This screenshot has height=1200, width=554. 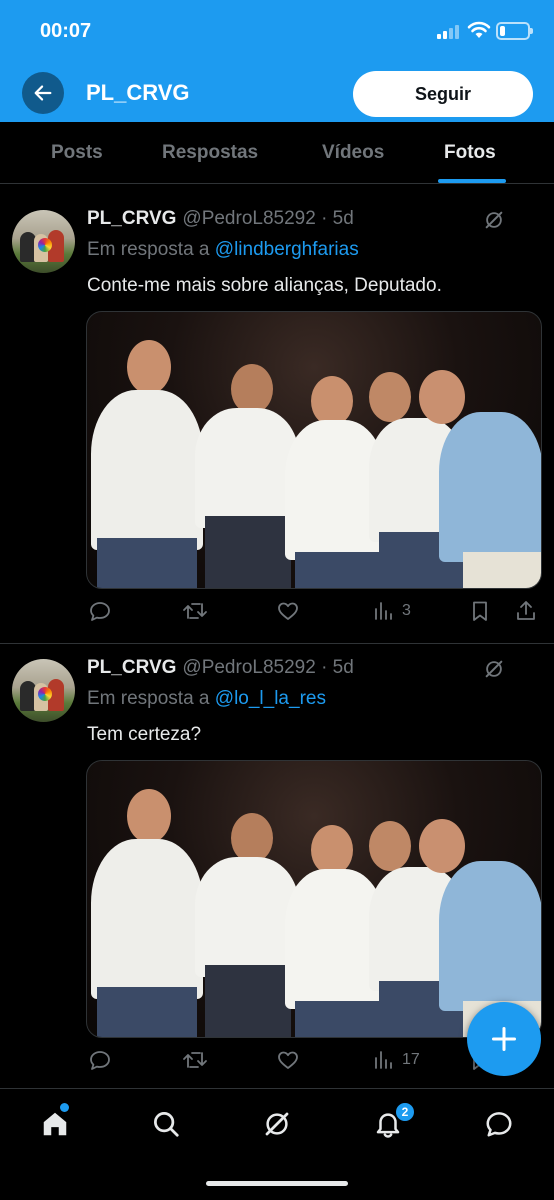 I want to click on tab-posts: Posts, so click(x=77, y=153).